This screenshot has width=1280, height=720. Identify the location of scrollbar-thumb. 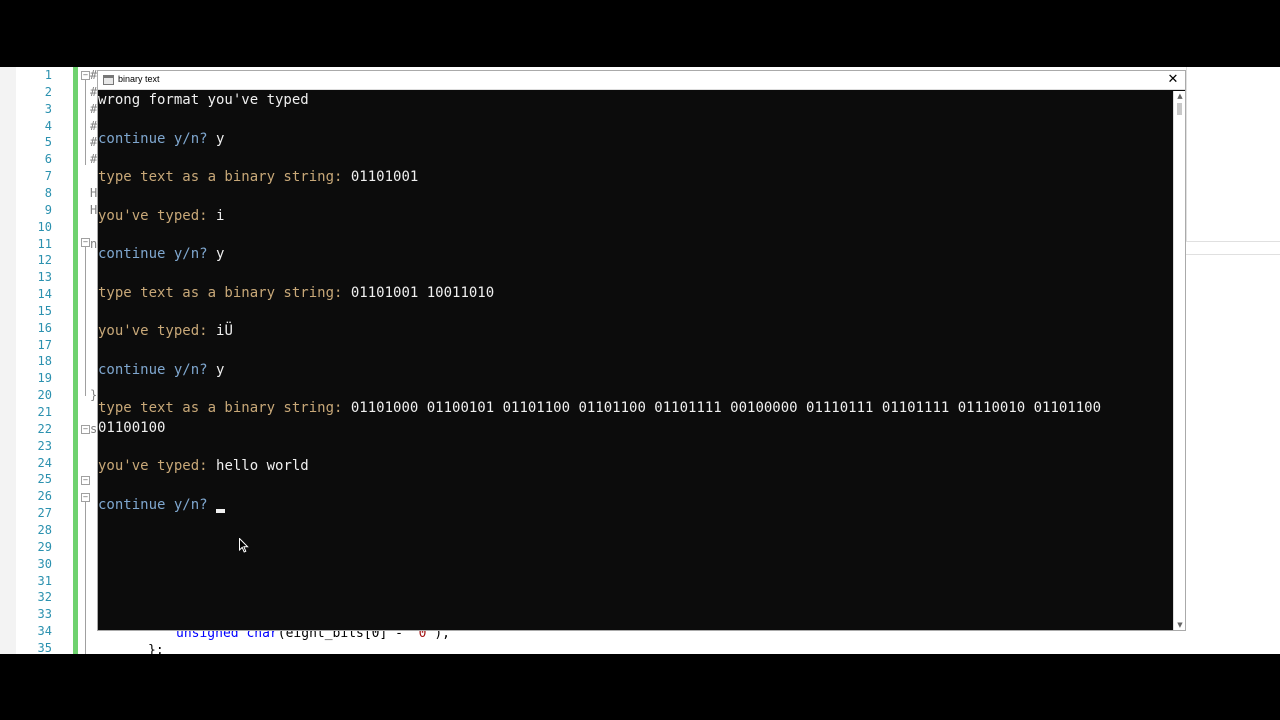
(1179, 109).